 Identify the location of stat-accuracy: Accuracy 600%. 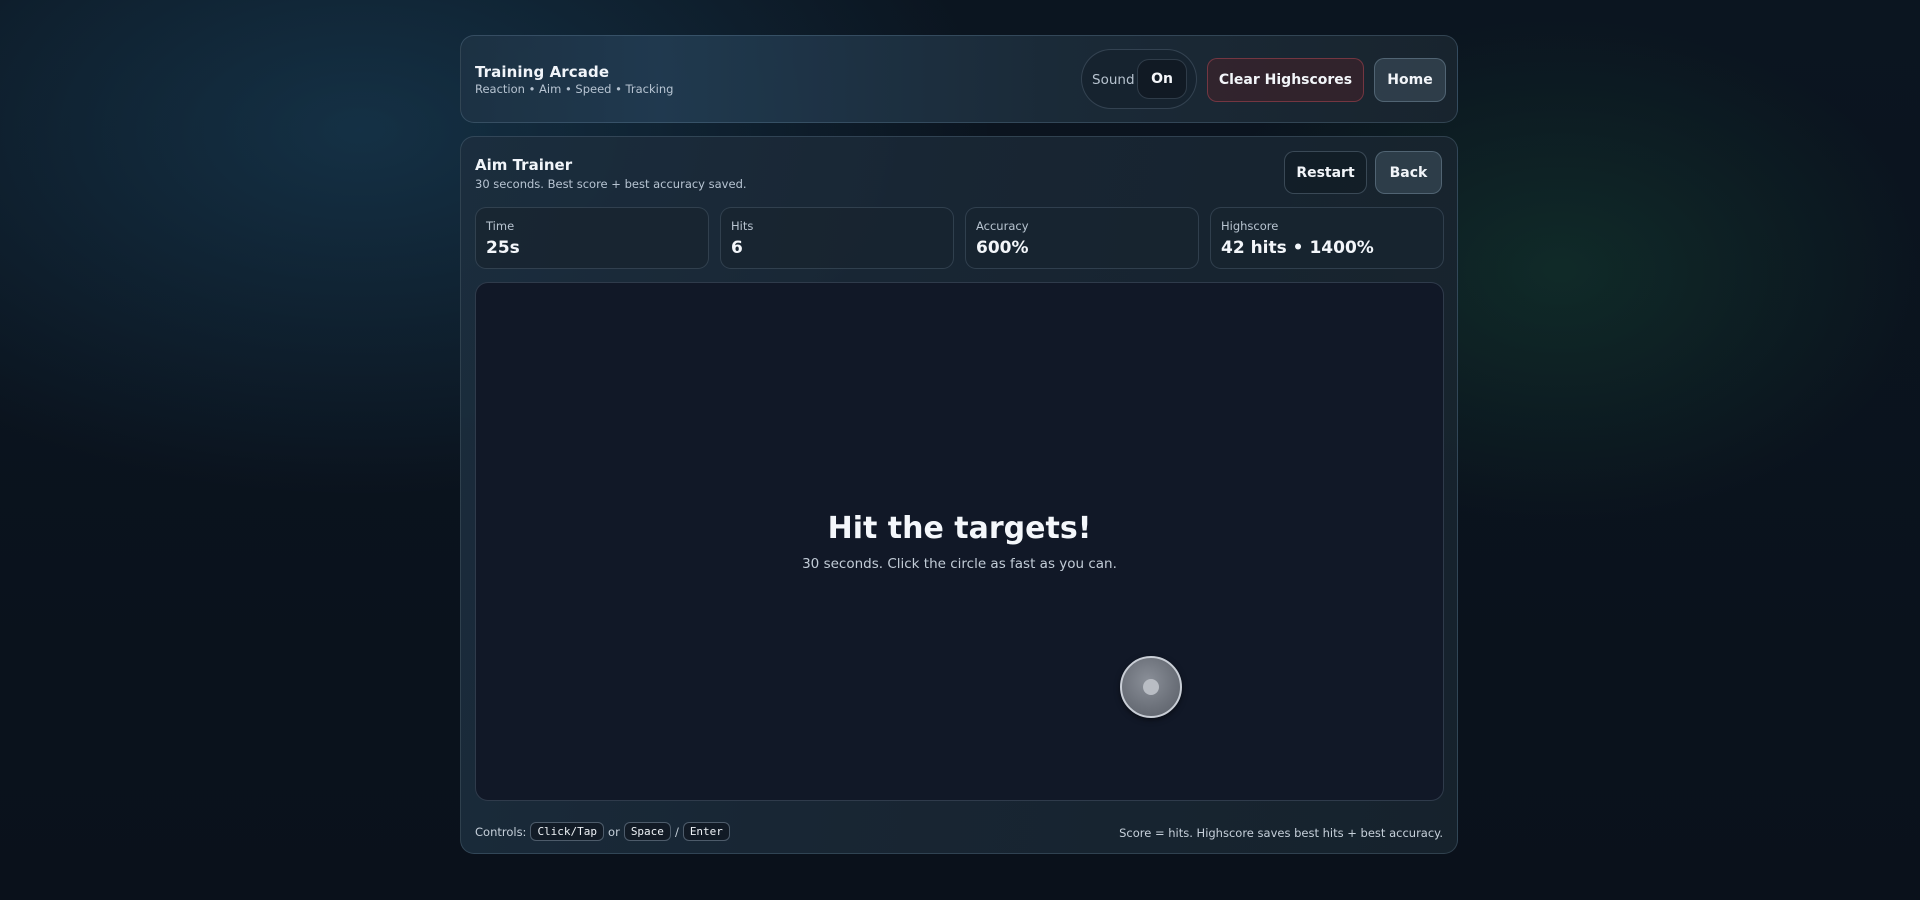
(1082, 238).